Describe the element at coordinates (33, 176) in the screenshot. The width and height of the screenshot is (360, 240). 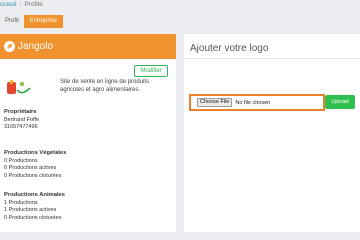
I see `plant-production-closed: 0 Productions cloturées` at that location.